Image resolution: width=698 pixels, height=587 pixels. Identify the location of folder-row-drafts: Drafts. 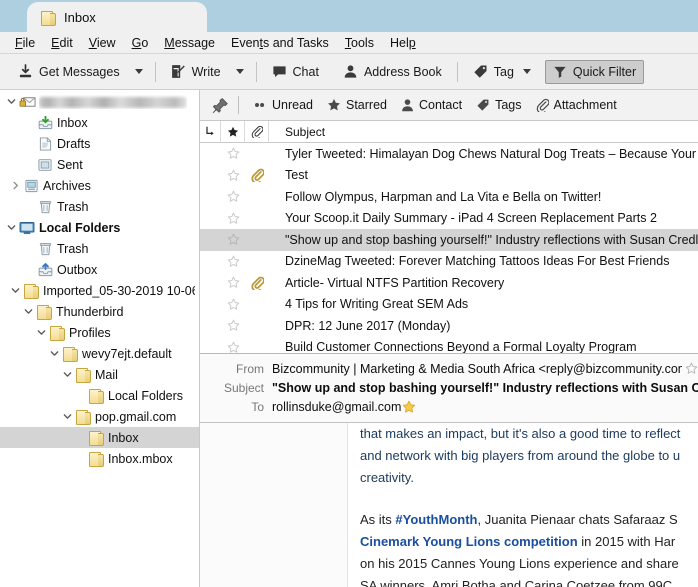
(99, 143).